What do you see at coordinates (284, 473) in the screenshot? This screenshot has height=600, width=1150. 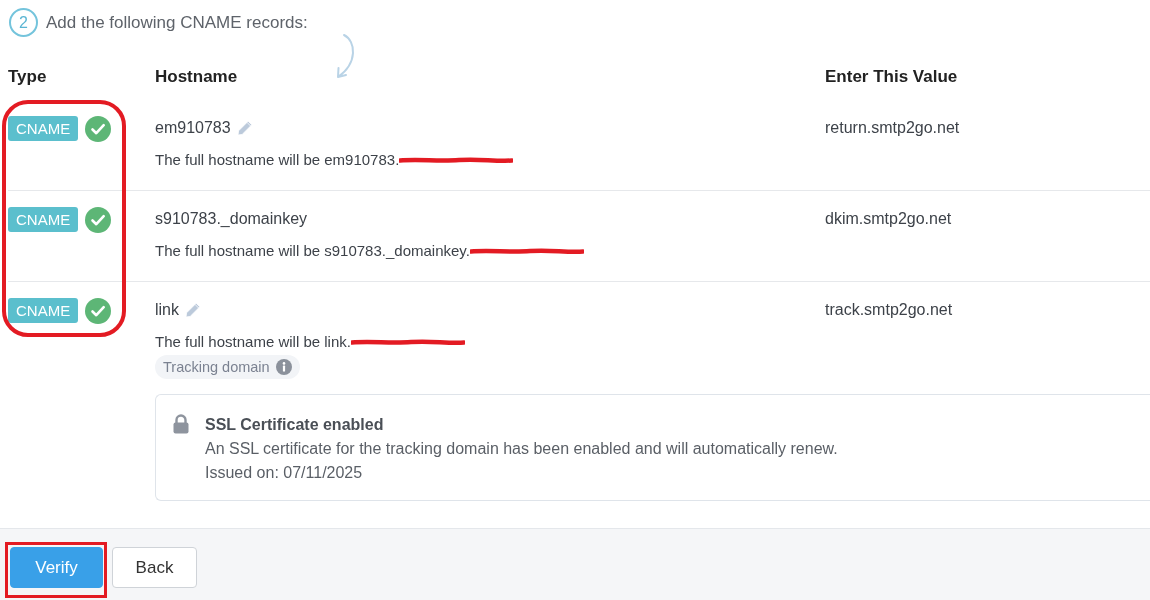 I see `ssl-issued-date: Issued on: 07/11/2025` at bounding box center [284, 473].